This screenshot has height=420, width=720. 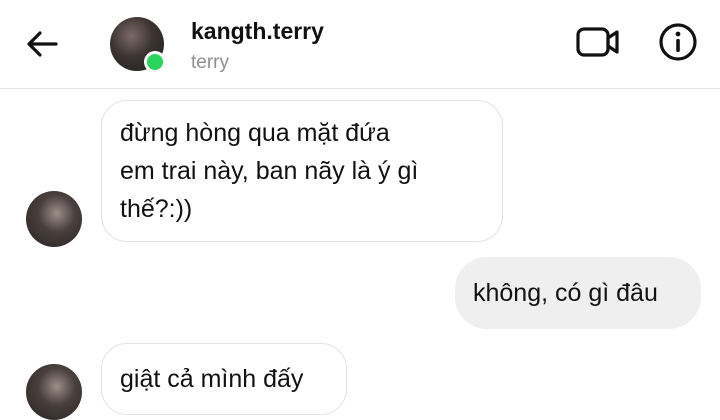 What do you see at coordinates (257, 31) in the screenshot?
I see `contact-username: kangth.terry` at bounding box center [257, 31].